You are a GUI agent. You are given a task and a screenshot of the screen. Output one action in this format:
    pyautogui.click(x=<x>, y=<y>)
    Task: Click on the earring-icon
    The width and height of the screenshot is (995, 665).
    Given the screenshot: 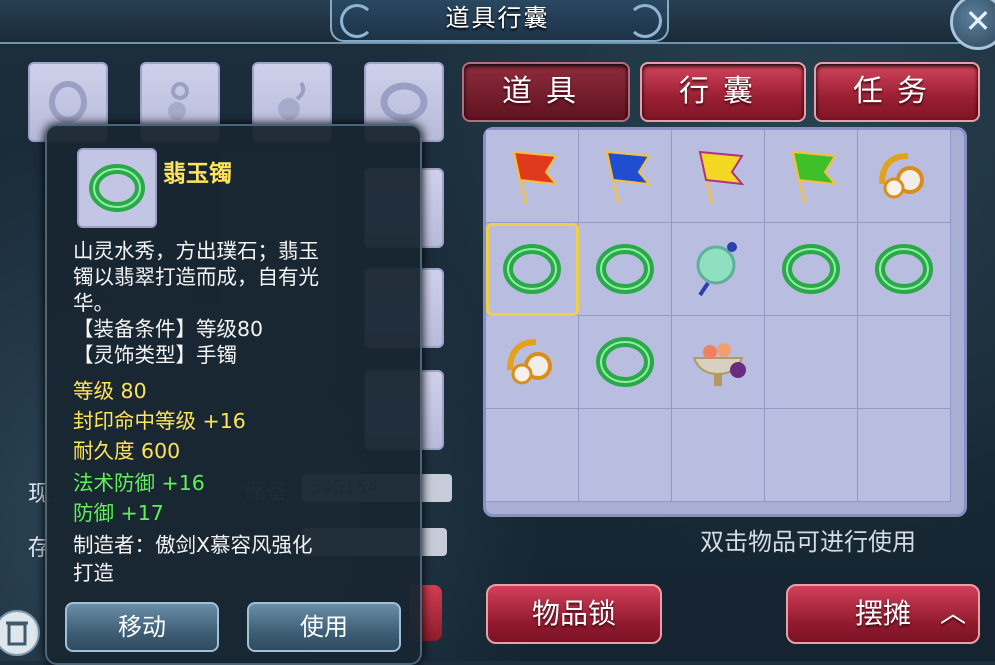 What is the action you would take?
    pyautogui.click(x=292, y=100)
    